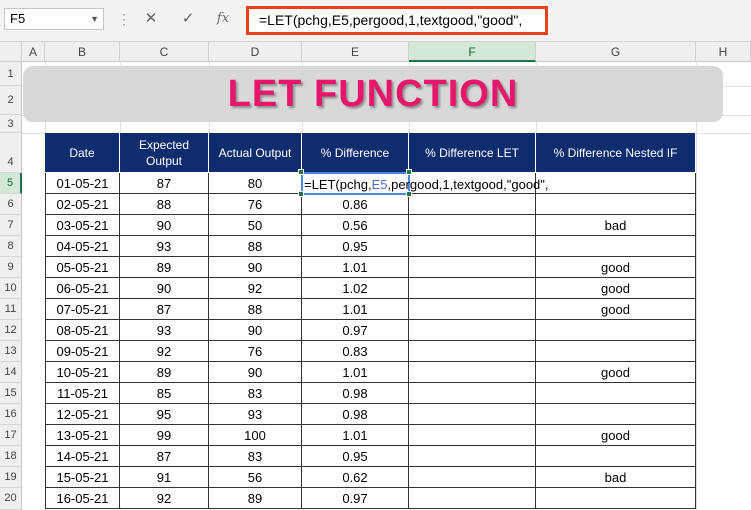  Describe the element at coordinates (11, 499) in the screenshot. I see `row-header: 20` at that location.